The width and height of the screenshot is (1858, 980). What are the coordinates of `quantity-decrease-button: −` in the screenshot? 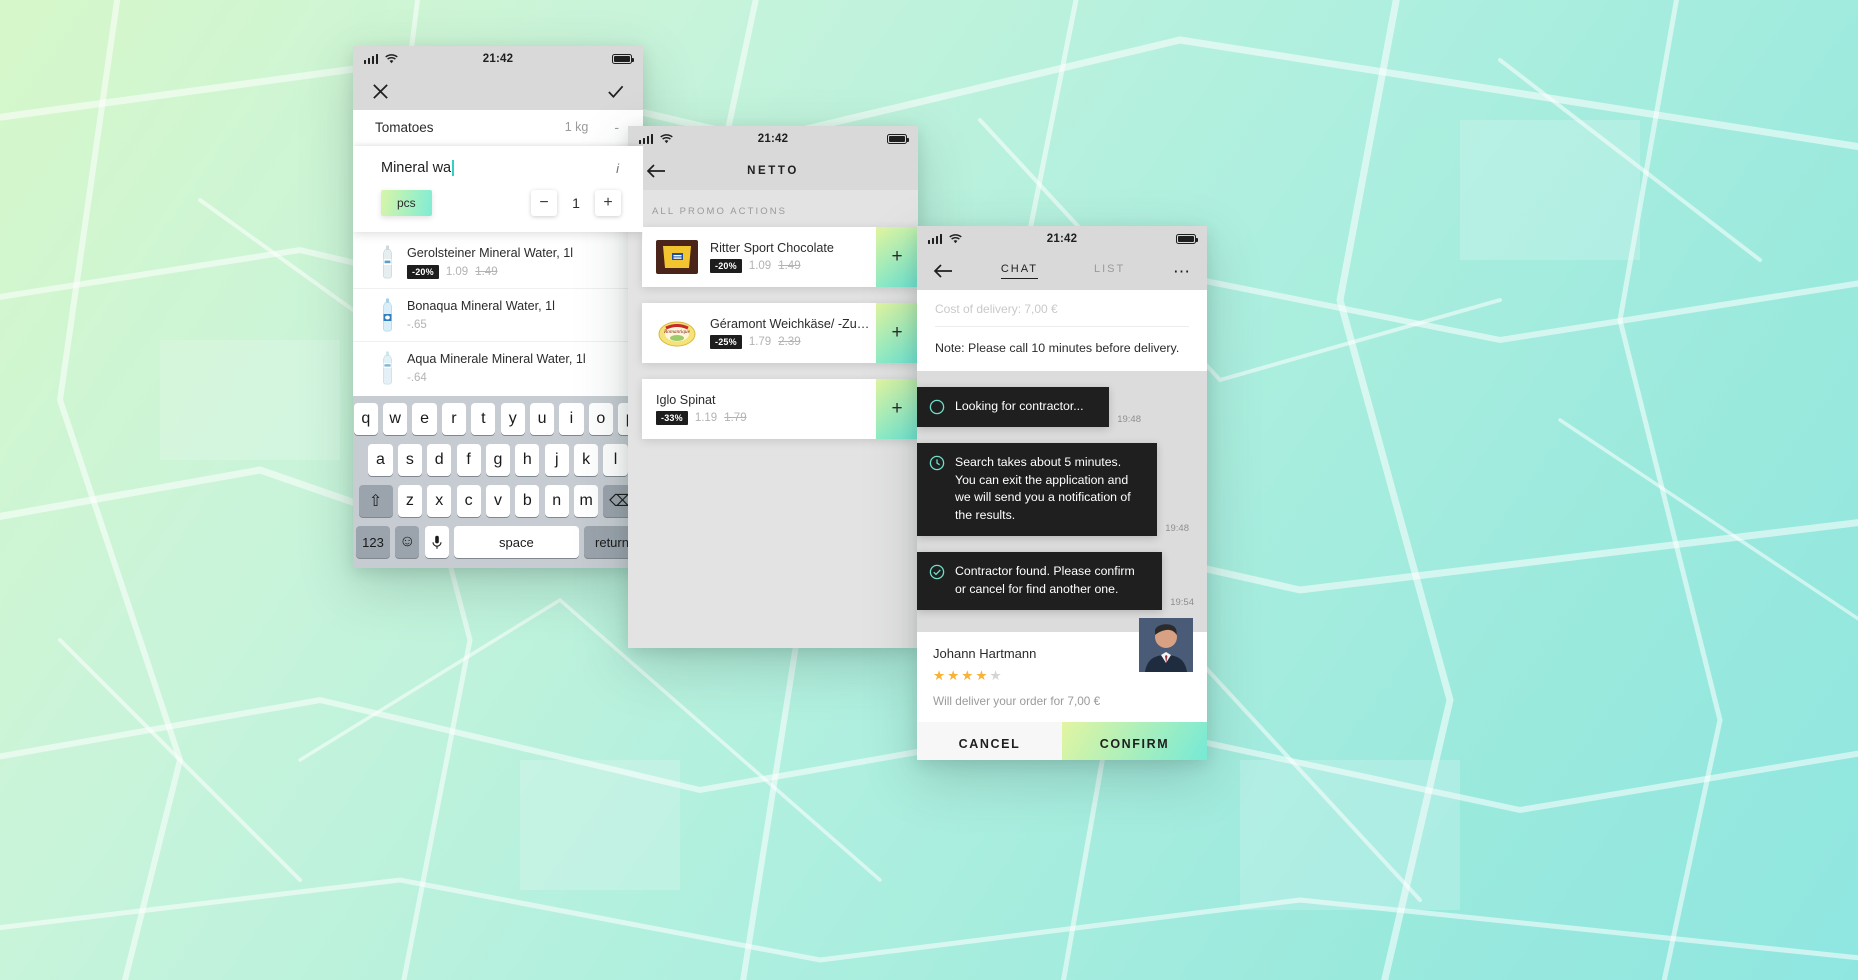 It's located at (544, 203).